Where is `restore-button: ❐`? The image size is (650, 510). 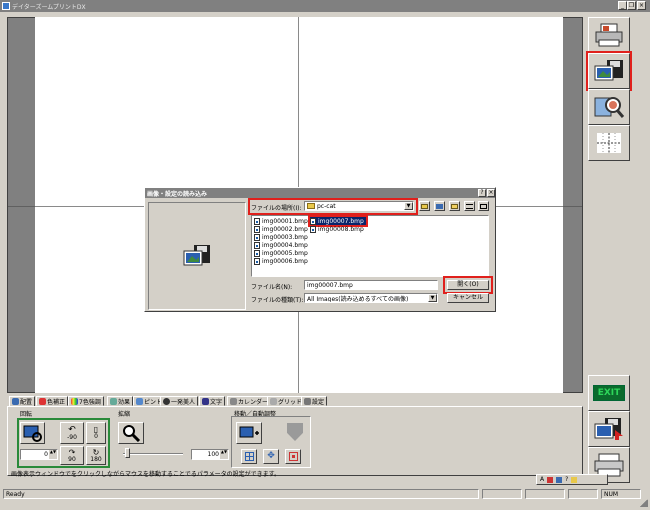 restore-button: ❐ is located at coordinates (631, 5).